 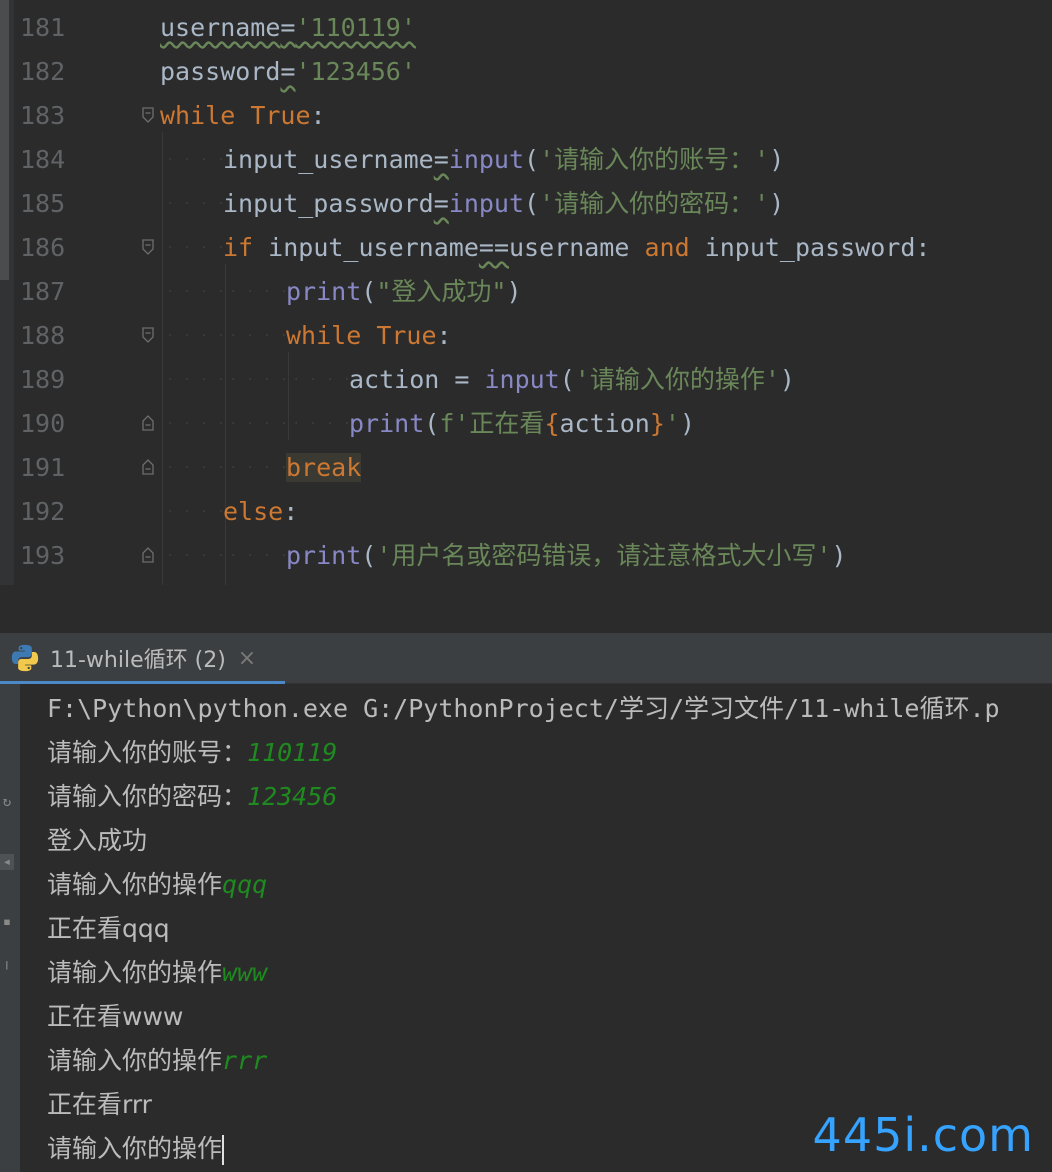 I want to click on line-number: 186, so click(x=43, y=247).